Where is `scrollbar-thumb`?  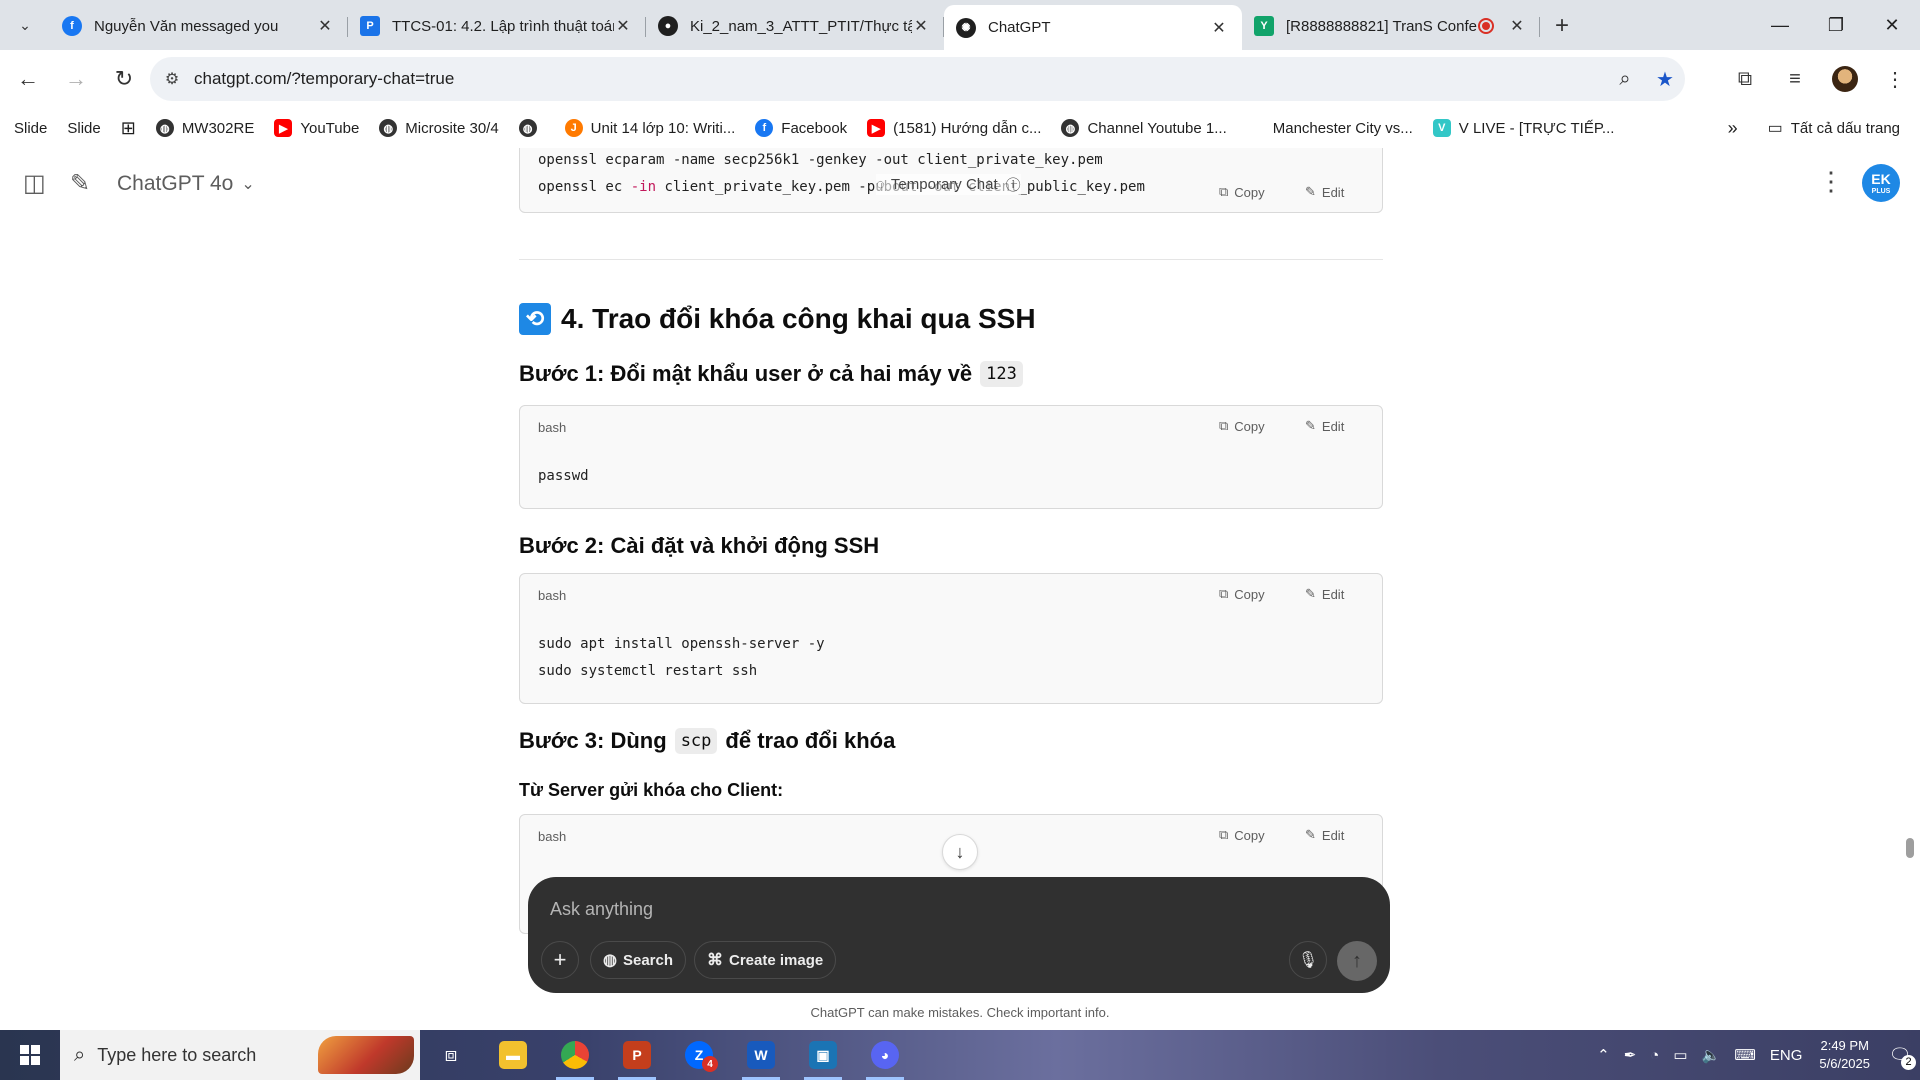 scrollbar-thumb is located at coordinates (1910, 848).